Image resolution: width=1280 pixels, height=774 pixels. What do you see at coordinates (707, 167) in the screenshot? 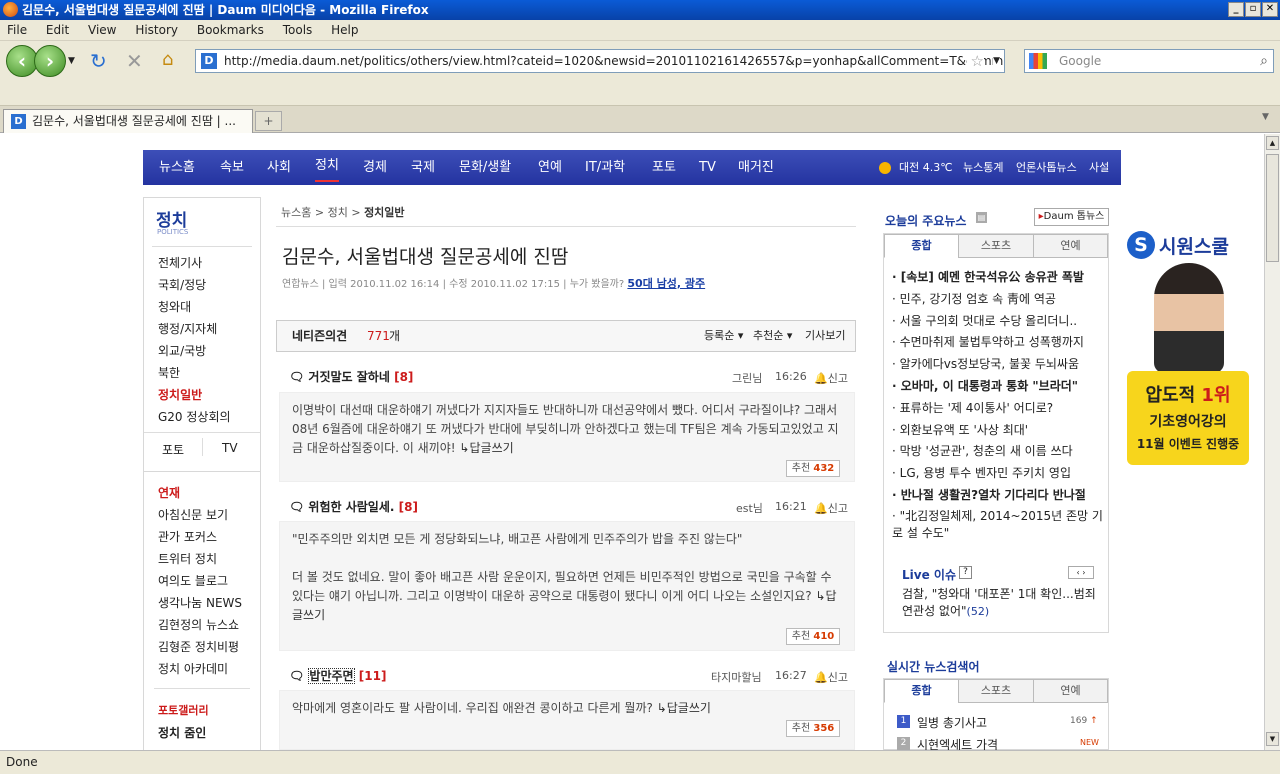
I see `nav-tv: TV` at bounding box center [707, 167].